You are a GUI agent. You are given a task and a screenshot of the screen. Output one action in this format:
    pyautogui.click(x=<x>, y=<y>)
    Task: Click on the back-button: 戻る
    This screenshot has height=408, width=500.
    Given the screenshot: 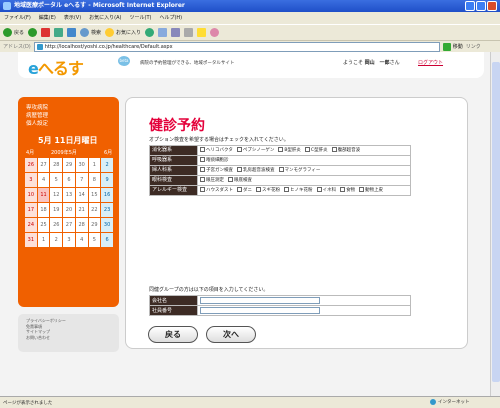 What is the action you would take?
    pyautogui.click(x=13, y=32)
    